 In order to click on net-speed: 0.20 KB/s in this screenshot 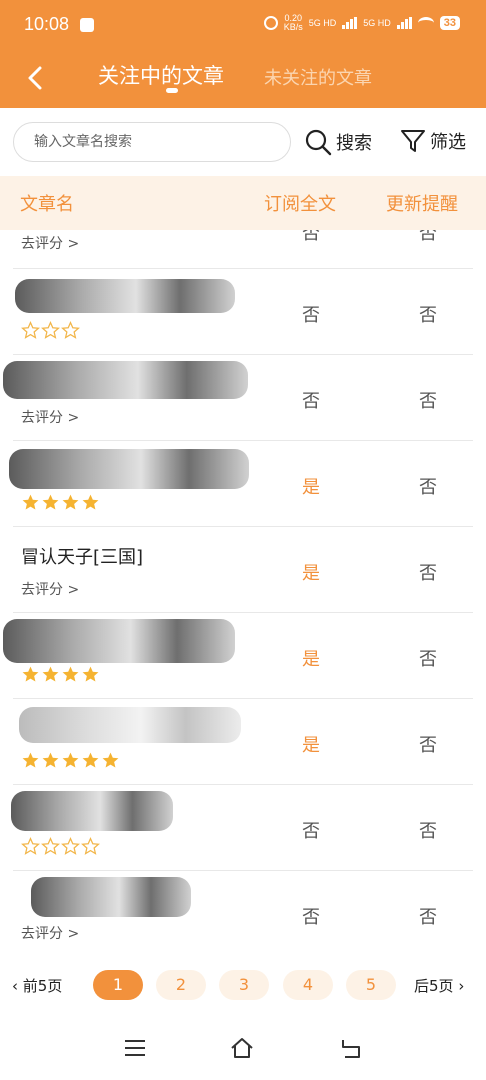, I will do `click(293, 23)`.